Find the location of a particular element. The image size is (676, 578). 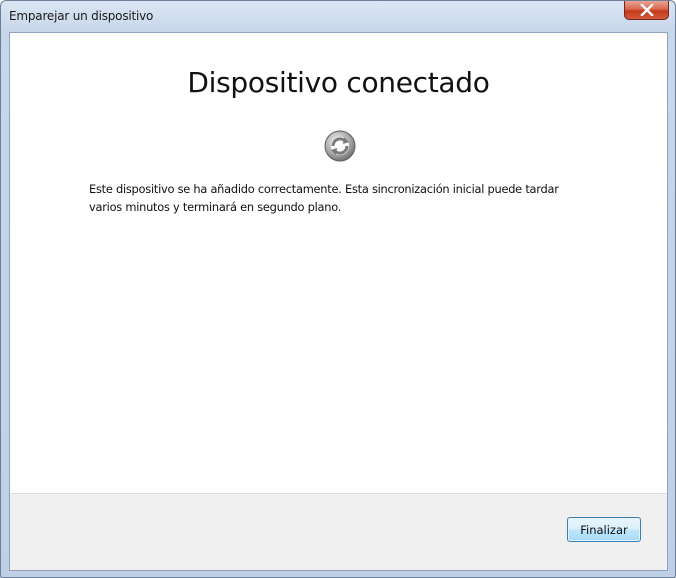

close-icon is located at coordinates (646, 10).